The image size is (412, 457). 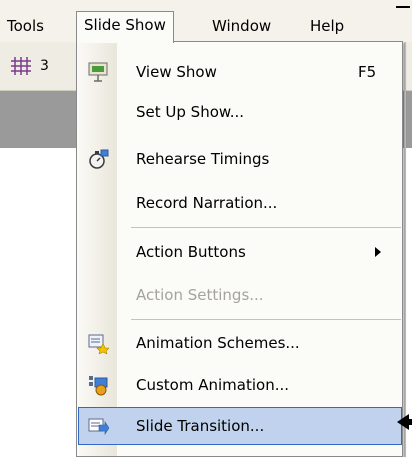 What do you see at coordinates (403, 7) in the screenshot?
I see `toolbar-edge` at bounding box center [403, 7].